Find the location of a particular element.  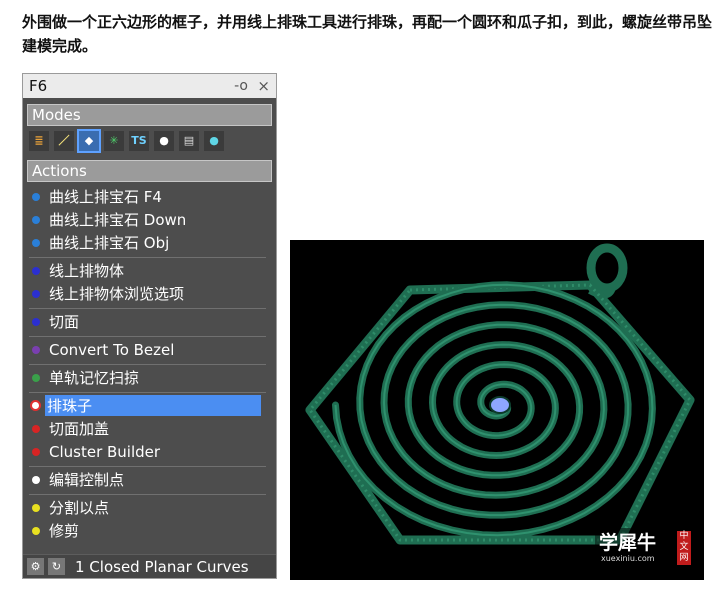

action-label: Convert To Bezel is located at coordinates (112, 349).